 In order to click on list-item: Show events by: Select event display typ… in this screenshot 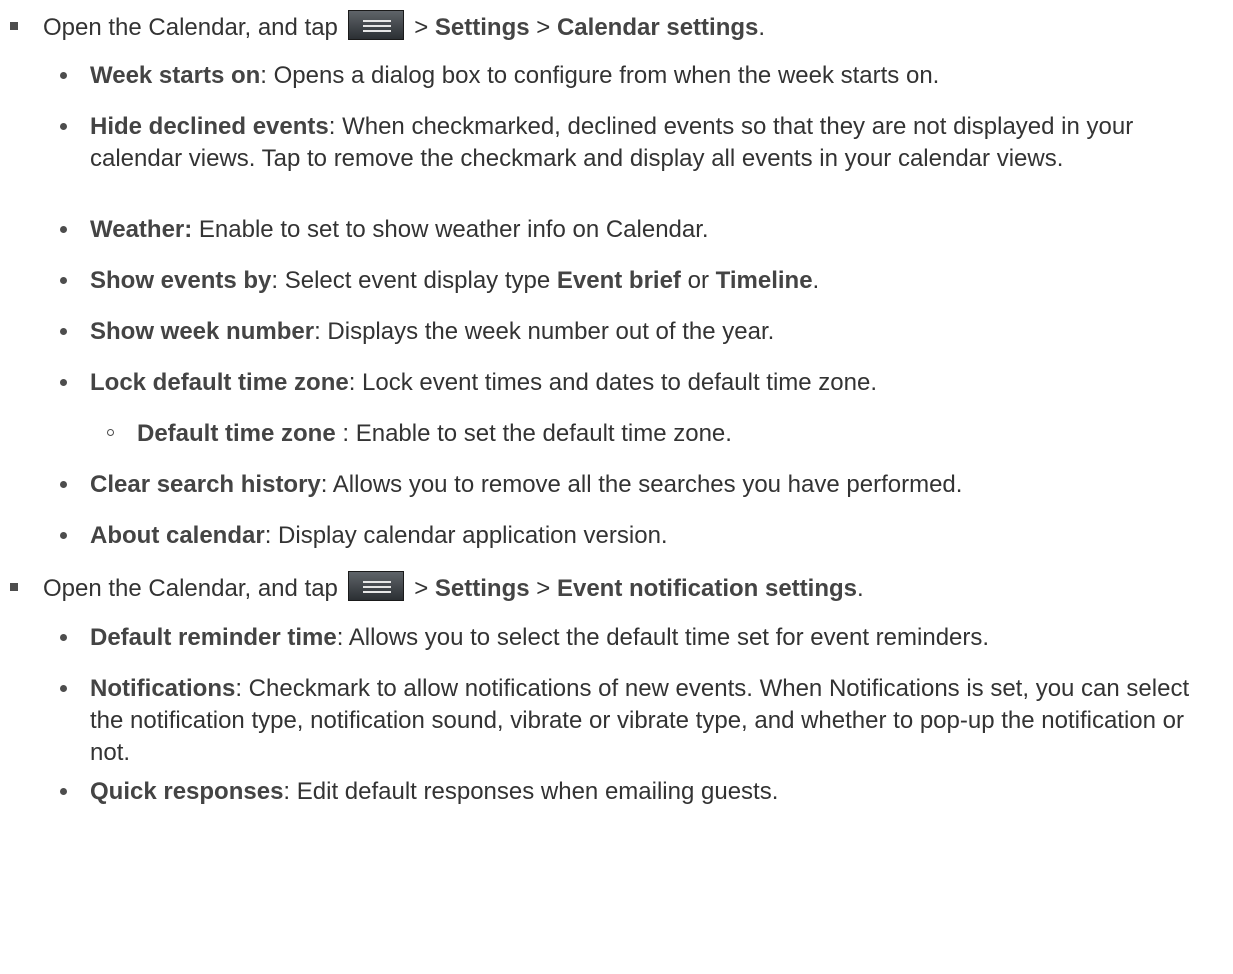, I will do `click(655, 281)`.